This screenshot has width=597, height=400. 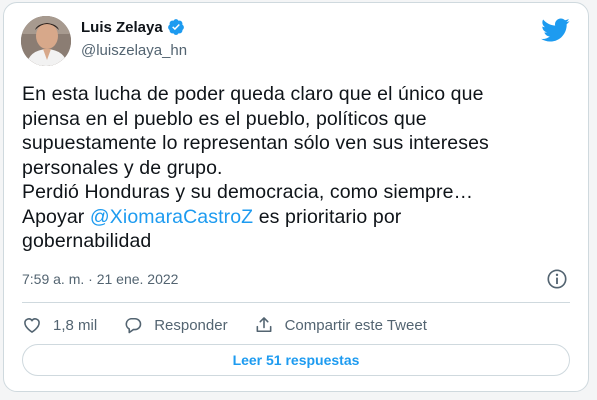 I want to click on author-handle: @luiszelaya_hn, so click(x=134, y=50).